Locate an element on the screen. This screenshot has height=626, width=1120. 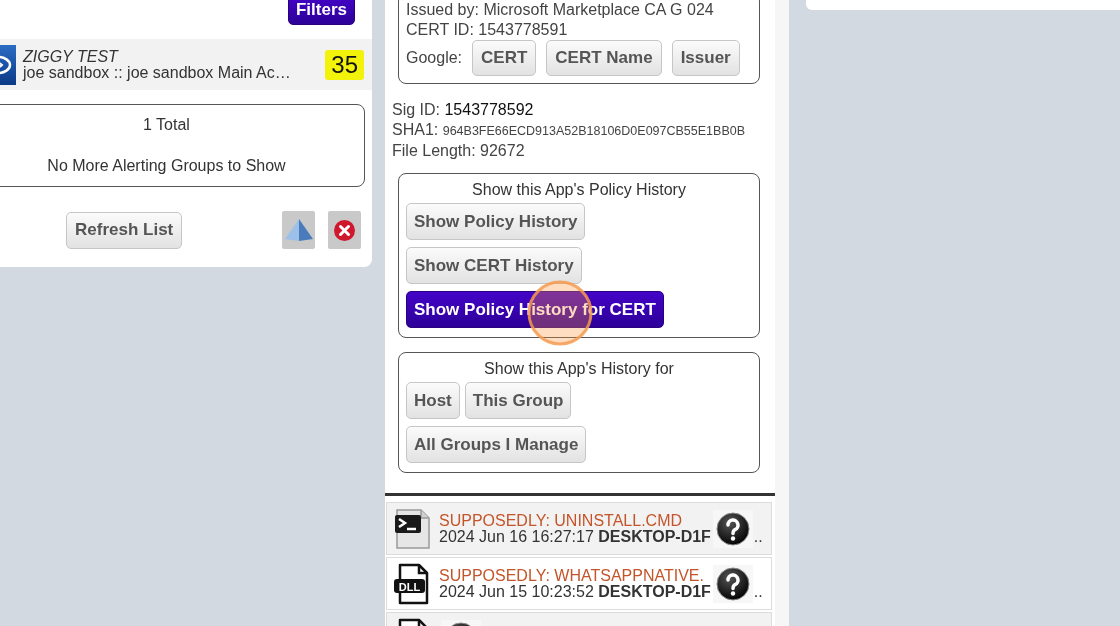
close-button is located at coordinates (344, 230).